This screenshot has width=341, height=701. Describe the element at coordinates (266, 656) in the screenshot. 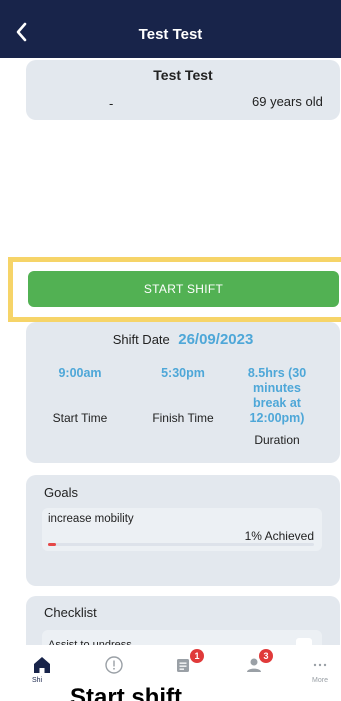

I see `notification-badge: 3` at that location.